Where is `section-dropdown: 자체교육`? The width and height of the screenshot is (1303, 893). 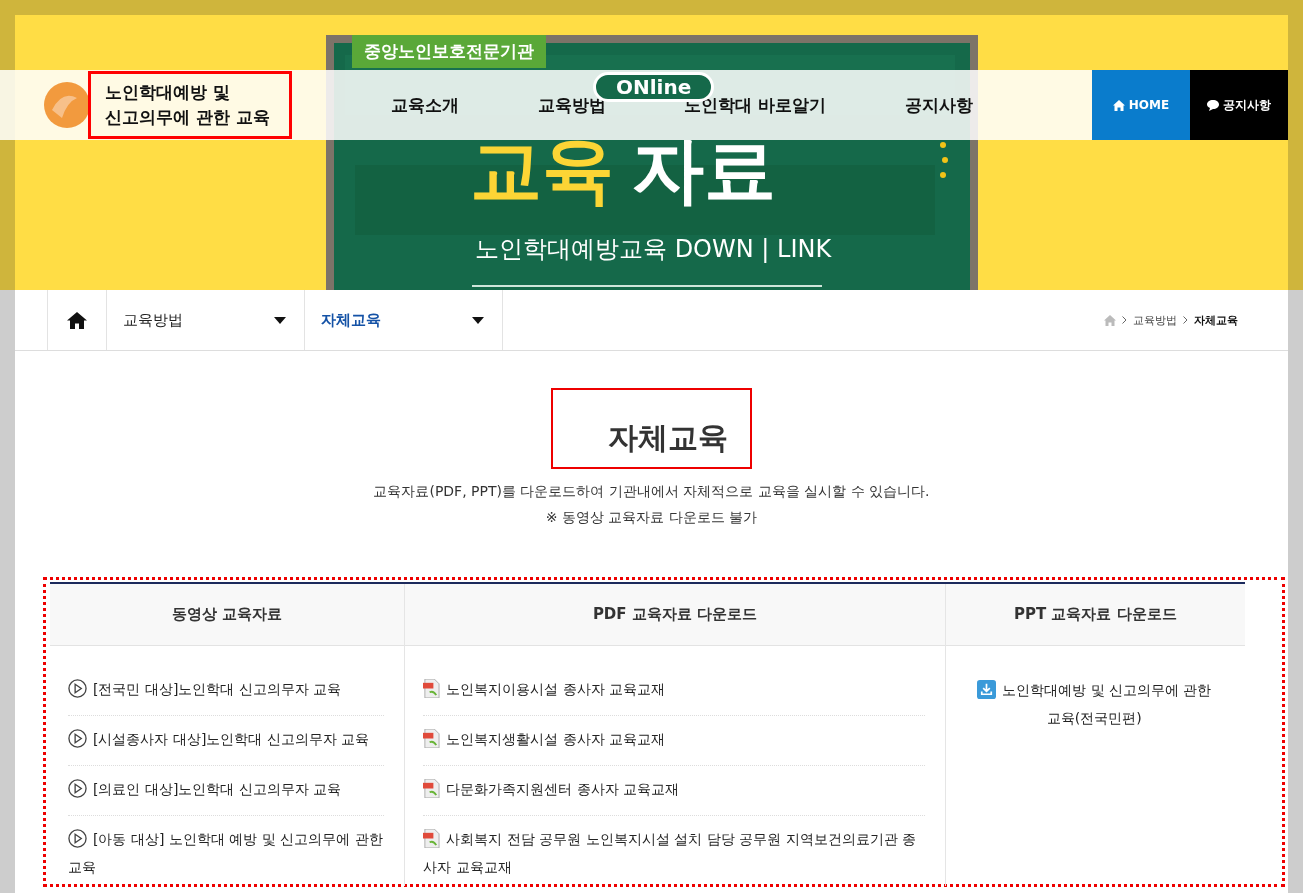 section-dropdown: 자체교육 is located at coordinates (404, 320).